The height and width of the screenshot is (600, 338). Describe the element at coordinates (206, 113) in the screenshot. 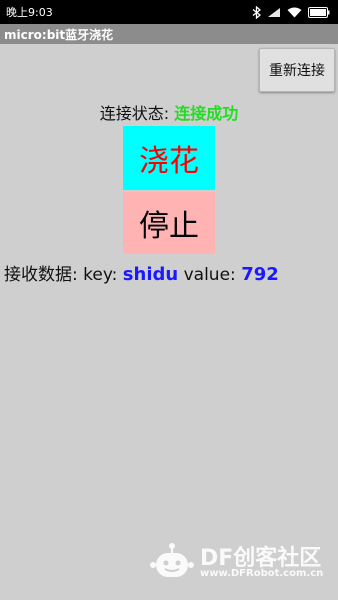

I see `connection-status-value: 连接成功` at that location.